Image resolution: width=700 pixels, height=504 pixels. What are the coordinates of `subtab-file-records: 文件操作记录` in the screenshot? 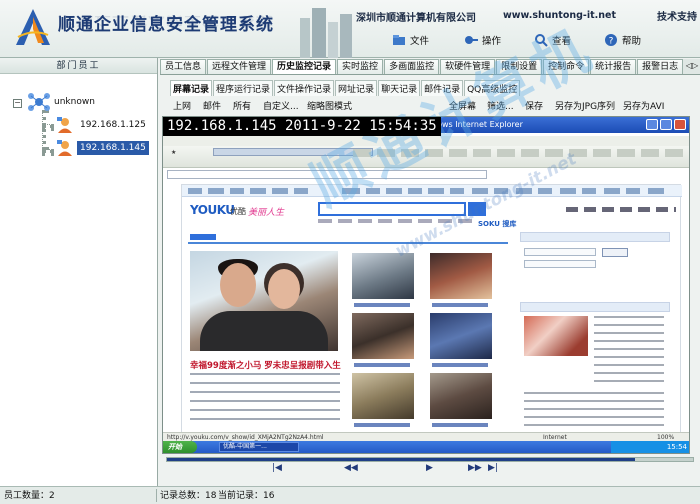 It's located at (304, 88).